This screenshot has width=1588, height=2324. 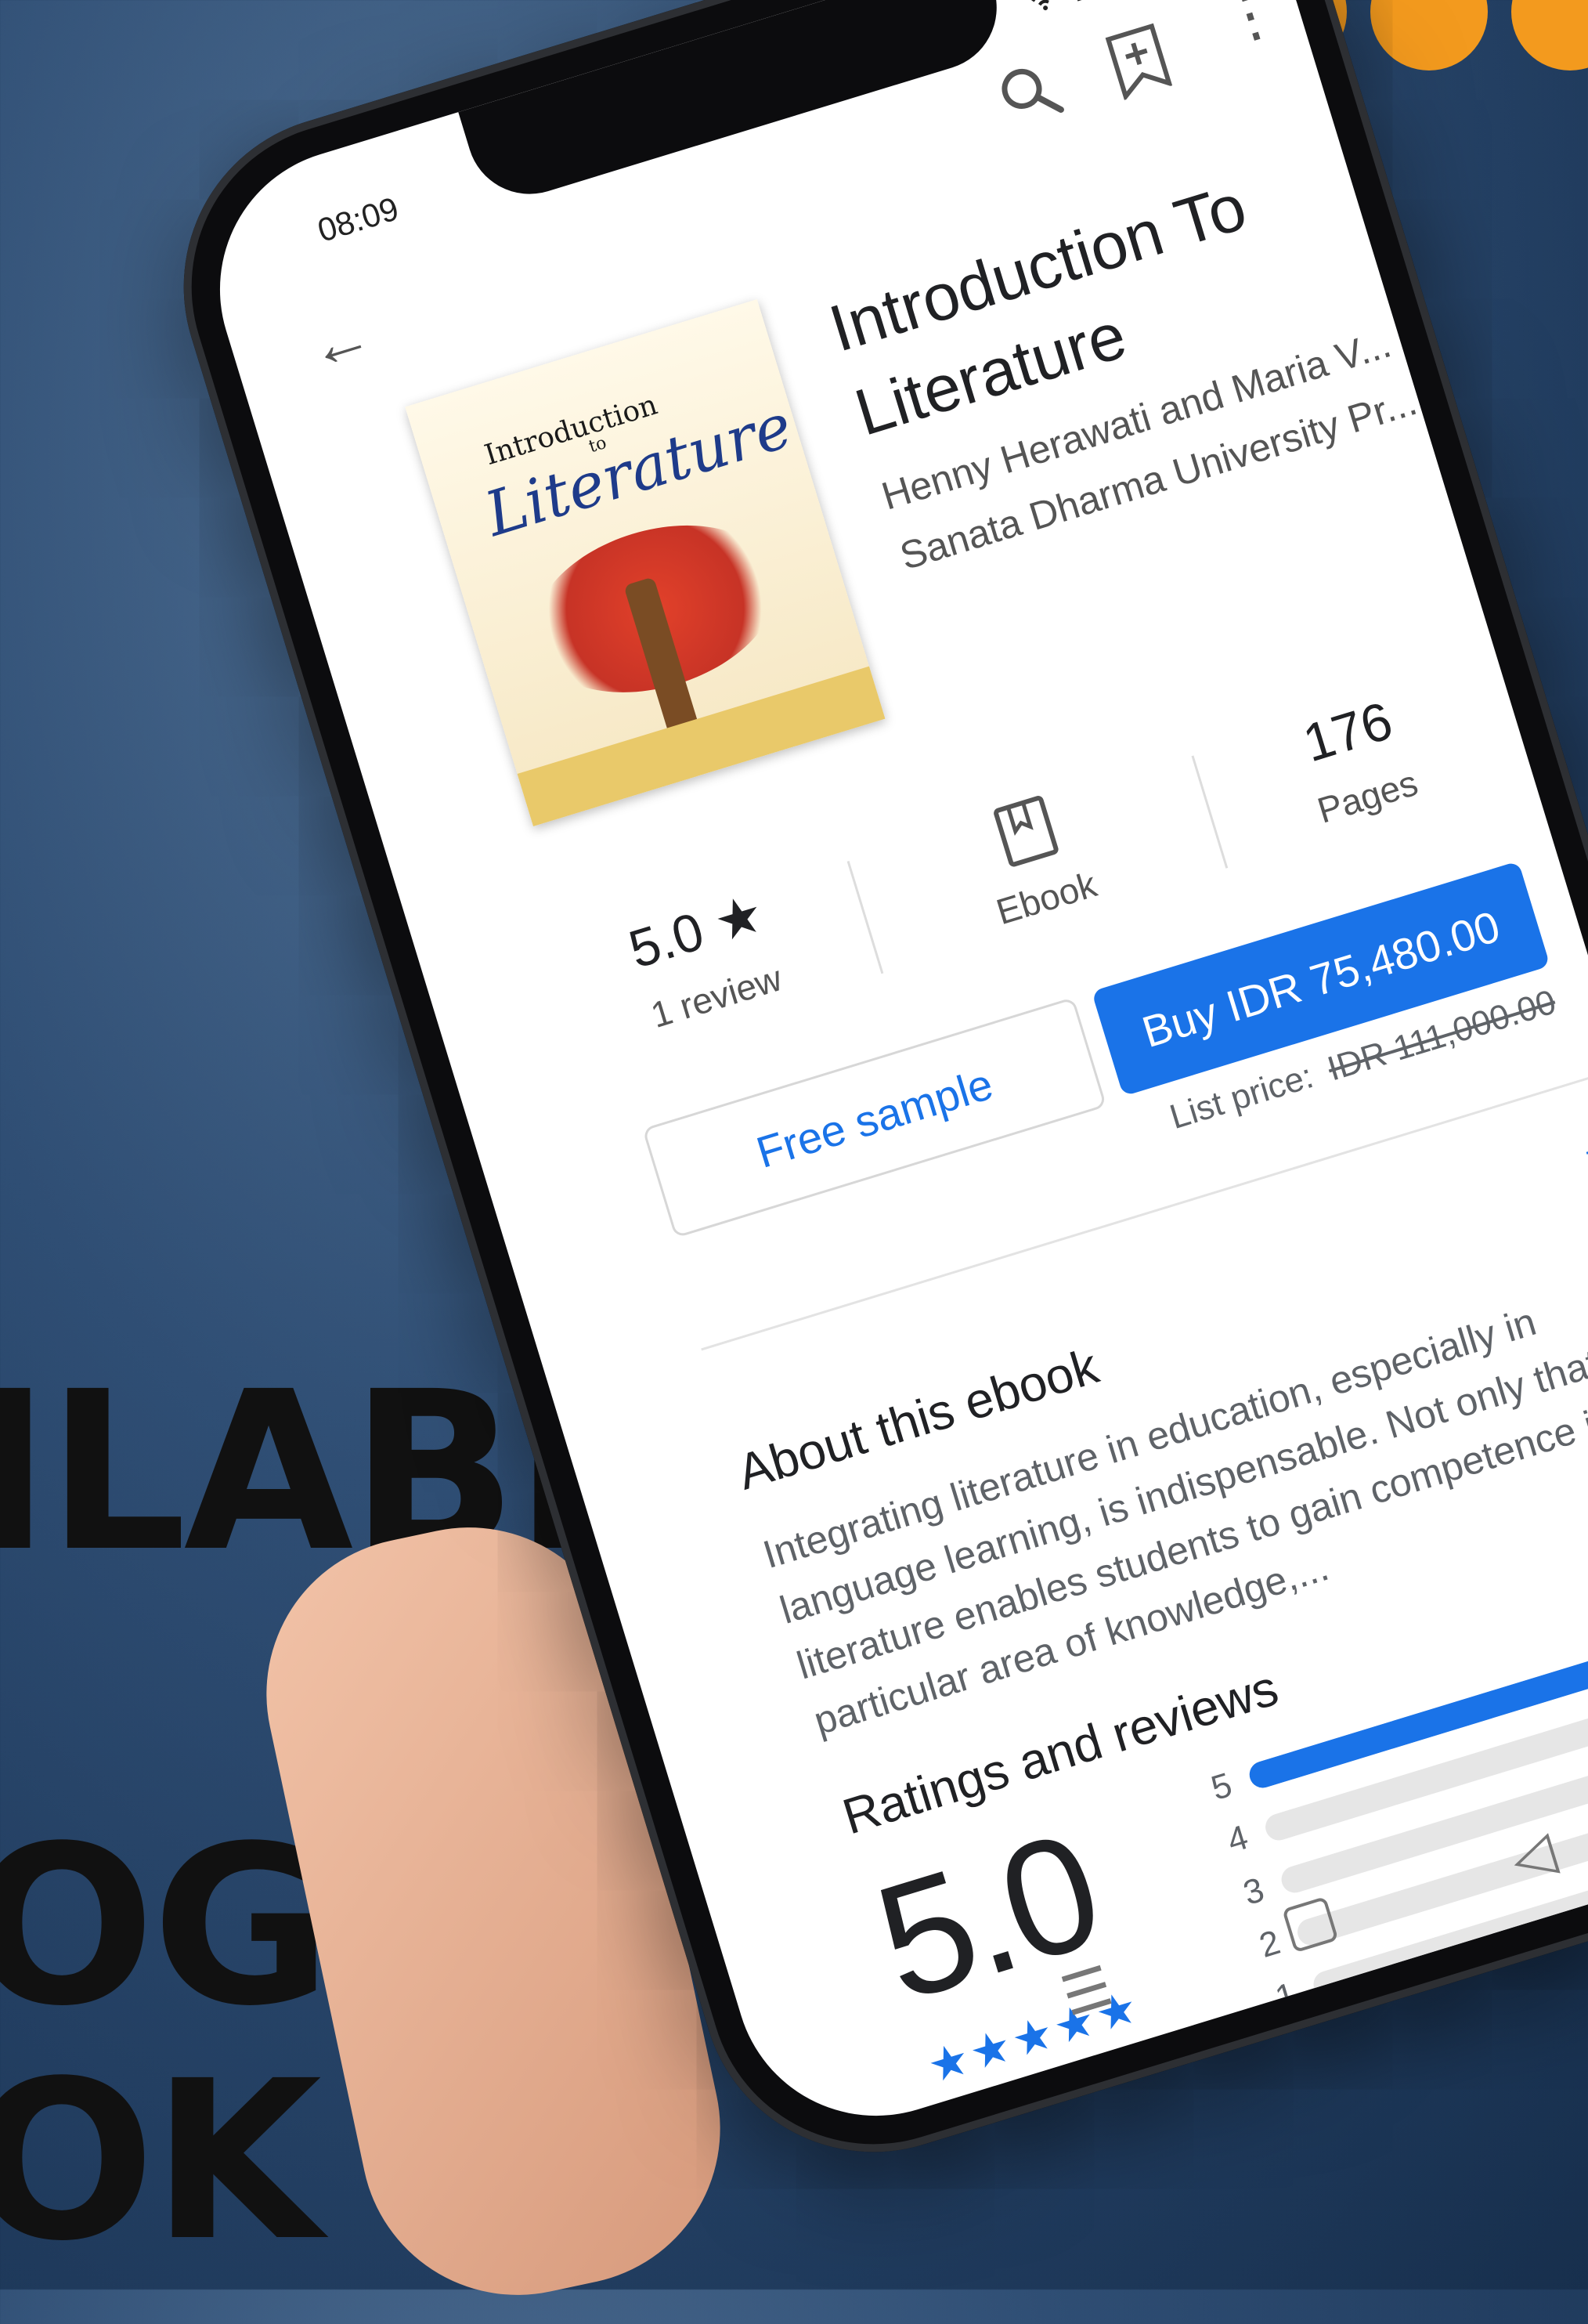 What do you see at coordinates (340, 341) in the screenshot?
I see `back-arrow-icon: ←` at bounding box center [340, 341].